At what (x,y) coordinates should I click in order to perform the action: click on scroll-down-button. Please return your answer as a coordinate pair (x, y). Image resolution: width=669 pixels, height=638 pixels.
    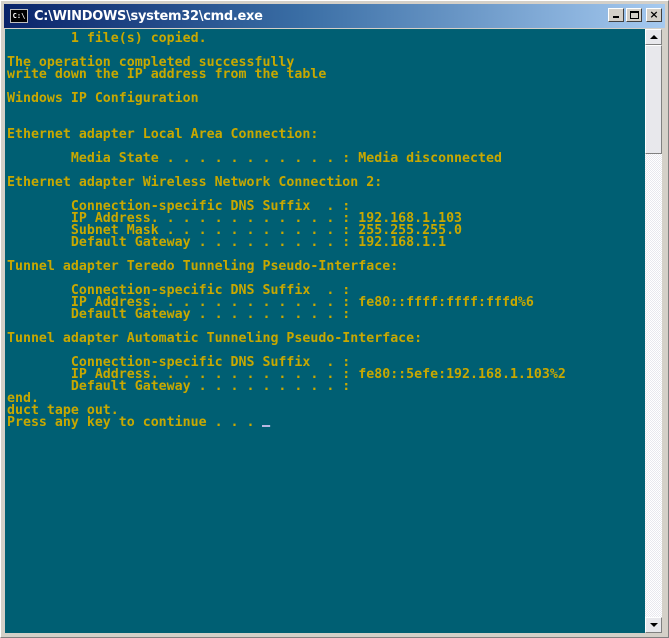
    Looking at the image, I should click on (653, 625).